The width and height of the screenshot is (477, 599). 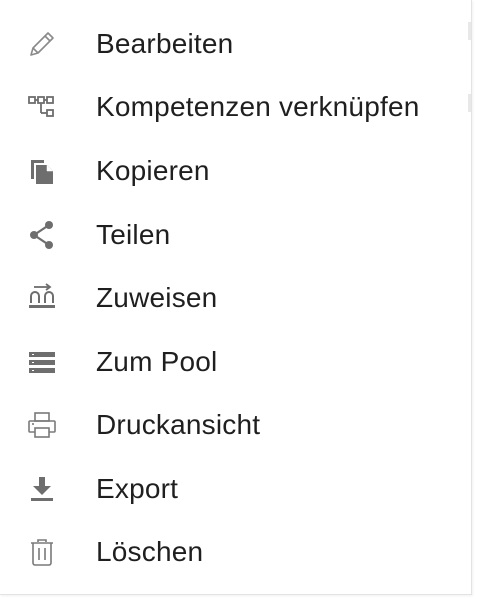 What do you see at coordinates (235, 44) in the screenshot?
I see `menu-item-bearbeiten: Bearbeiten` at bounding box center [235, 44].